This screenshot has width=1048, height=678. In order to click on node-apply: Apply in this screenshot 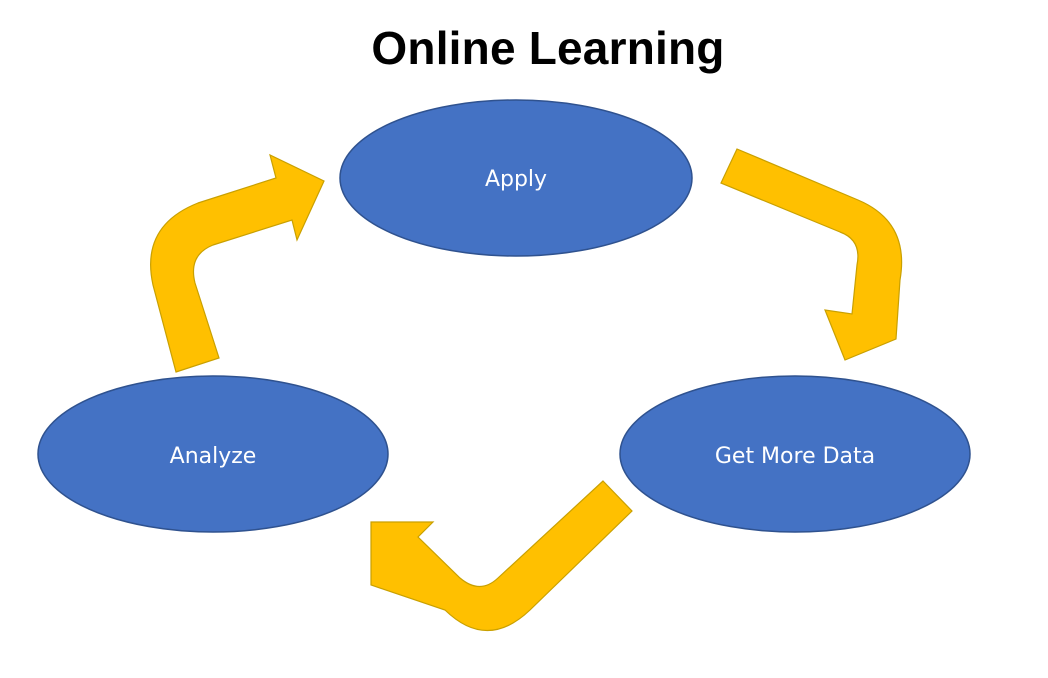, I will do `click(516, 178)`.